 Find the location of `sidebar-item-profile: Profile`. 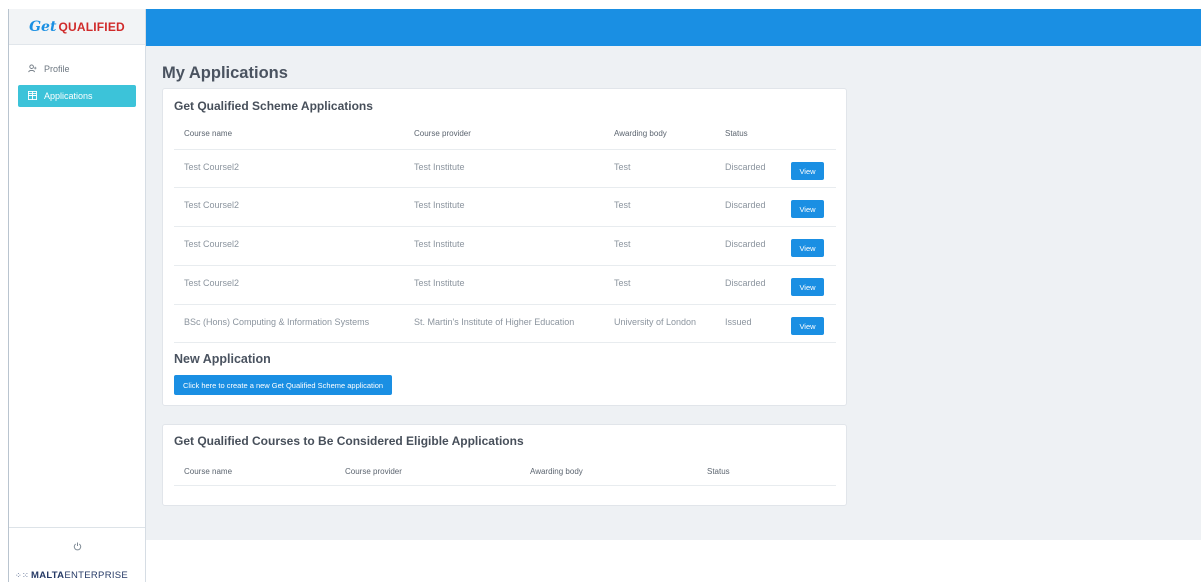

sidebar-item-profile: Profile is located at coordinates (77, 69).